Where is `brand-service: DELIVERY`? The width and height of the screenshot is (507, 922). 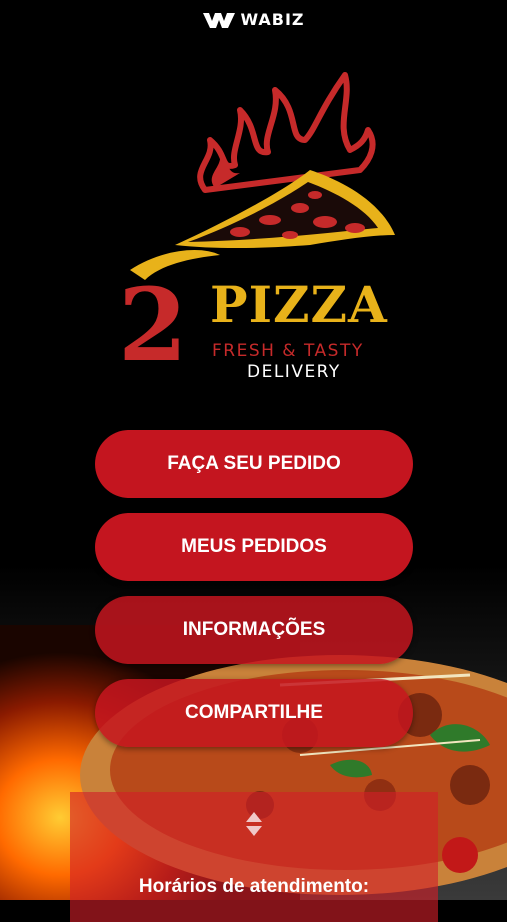 brand-service: DELIVERY is located at coordinates (294, 372).